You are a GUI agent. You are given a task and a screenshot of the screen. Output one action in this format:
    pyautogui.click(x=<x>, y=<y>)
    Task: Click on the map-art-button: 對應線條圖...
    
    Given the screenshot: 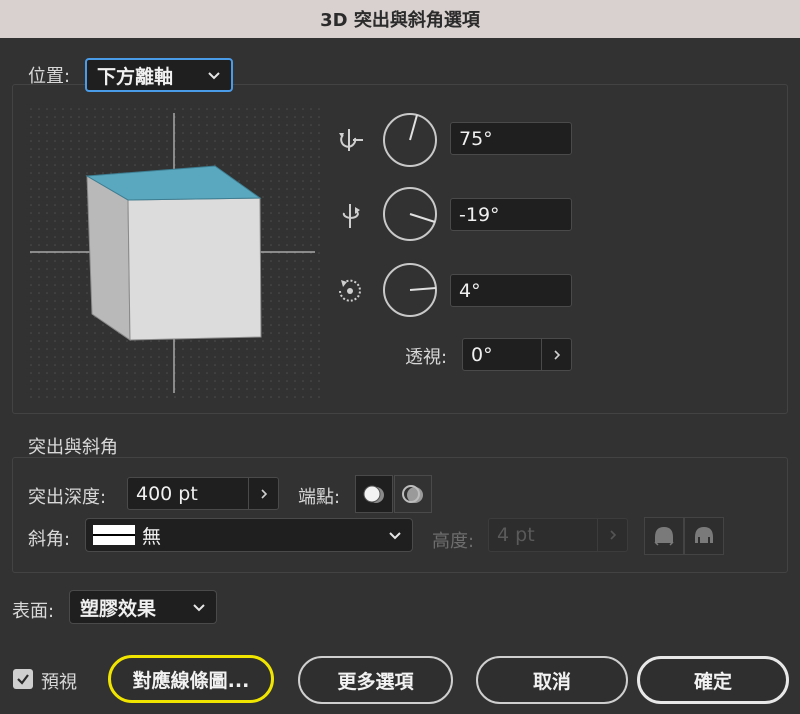 What is the action you would take?
    pyautogui.click(x=191, y=679)
    